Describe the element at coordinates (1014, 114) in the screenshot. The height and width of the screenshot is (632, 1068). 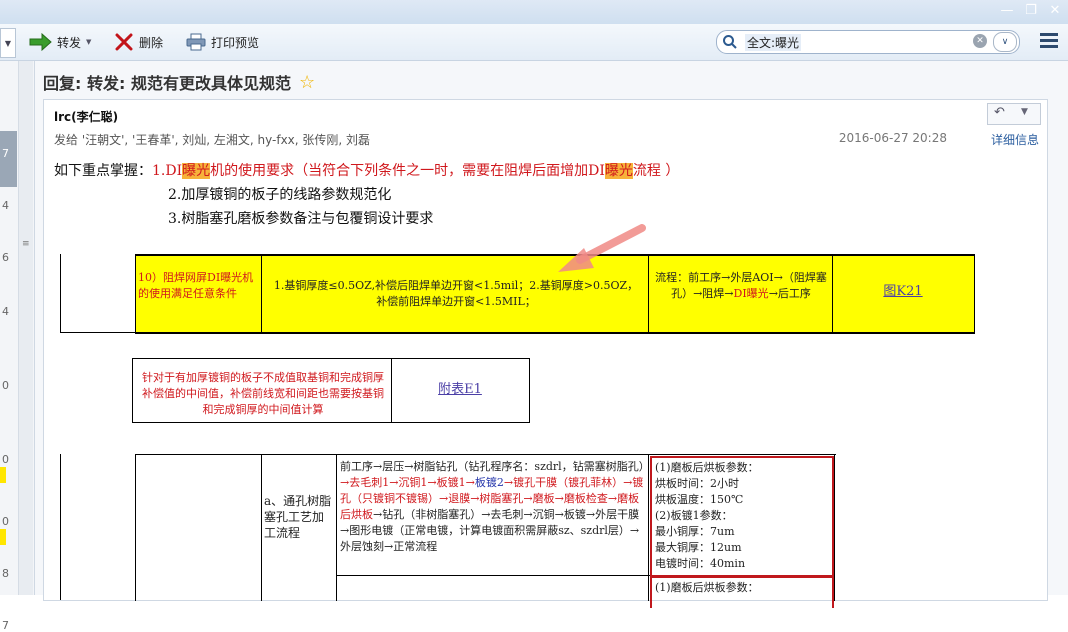
I see `reply-button-group: ↶ ▼` at that location.